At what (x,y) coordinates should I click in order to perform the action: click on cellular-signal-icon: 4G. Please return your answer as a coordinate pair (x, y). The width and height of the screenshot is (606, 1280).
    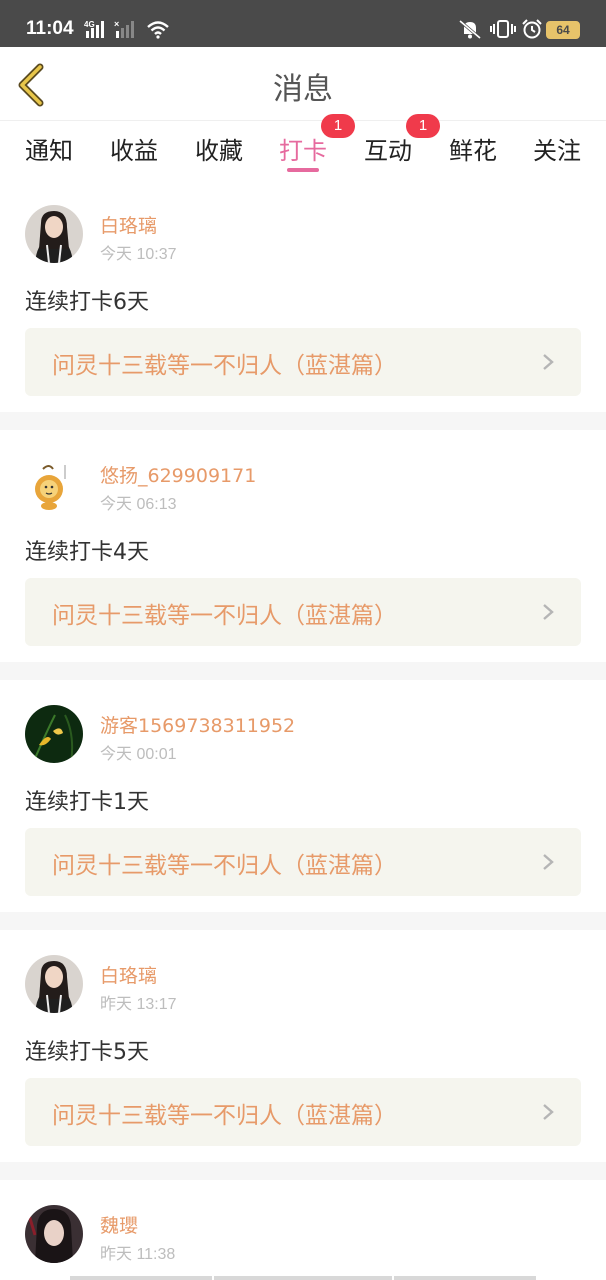
    Looking at the image, I should click on (94, 29).